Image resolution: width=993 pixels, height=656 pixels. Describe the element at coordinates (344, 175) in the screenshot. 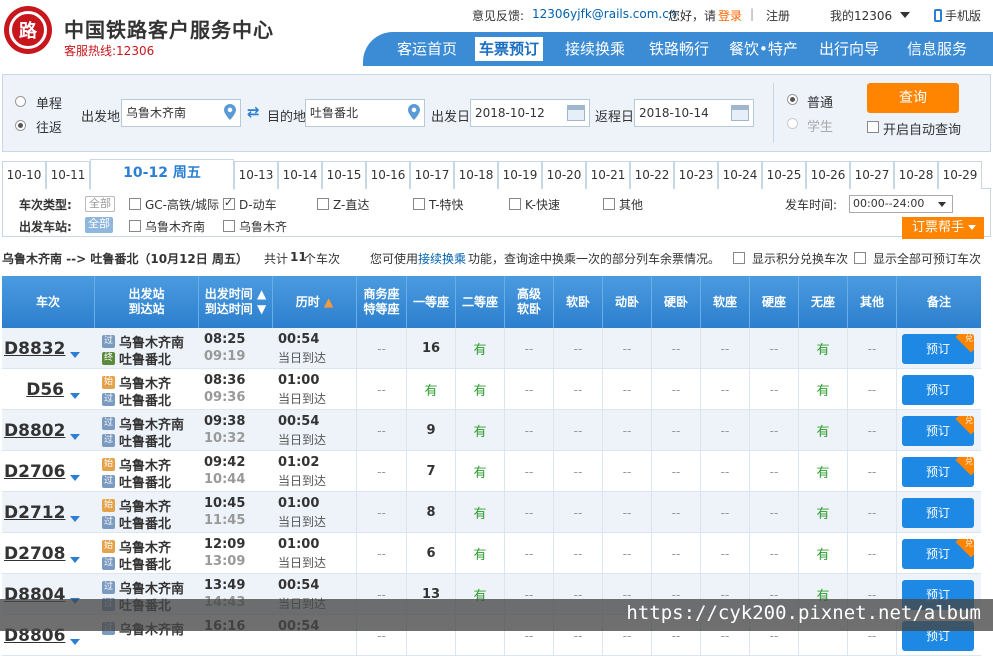

I see `date-tab: 10-15` at that location.